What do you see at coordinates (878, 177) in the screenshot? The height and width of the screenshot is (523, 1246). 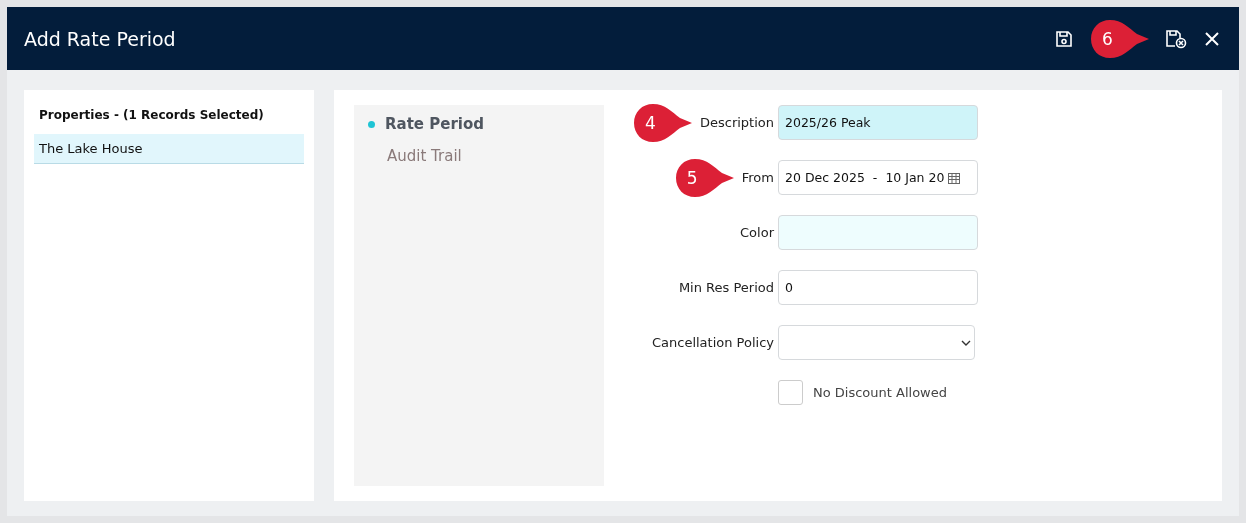 I see `date-range-field: 20 Dec 2025 - 10 Jan 20` at bounding box center [878, 177].